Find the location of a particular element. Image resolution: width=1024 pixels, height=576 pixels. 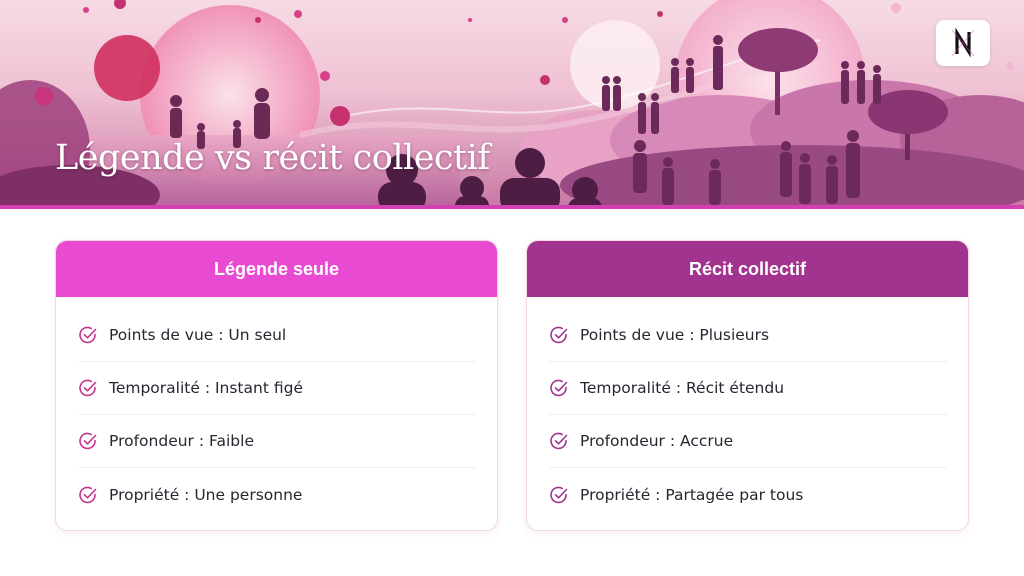

list-item: Points de vue : Plusieurs is located at coordinates (748, 335).